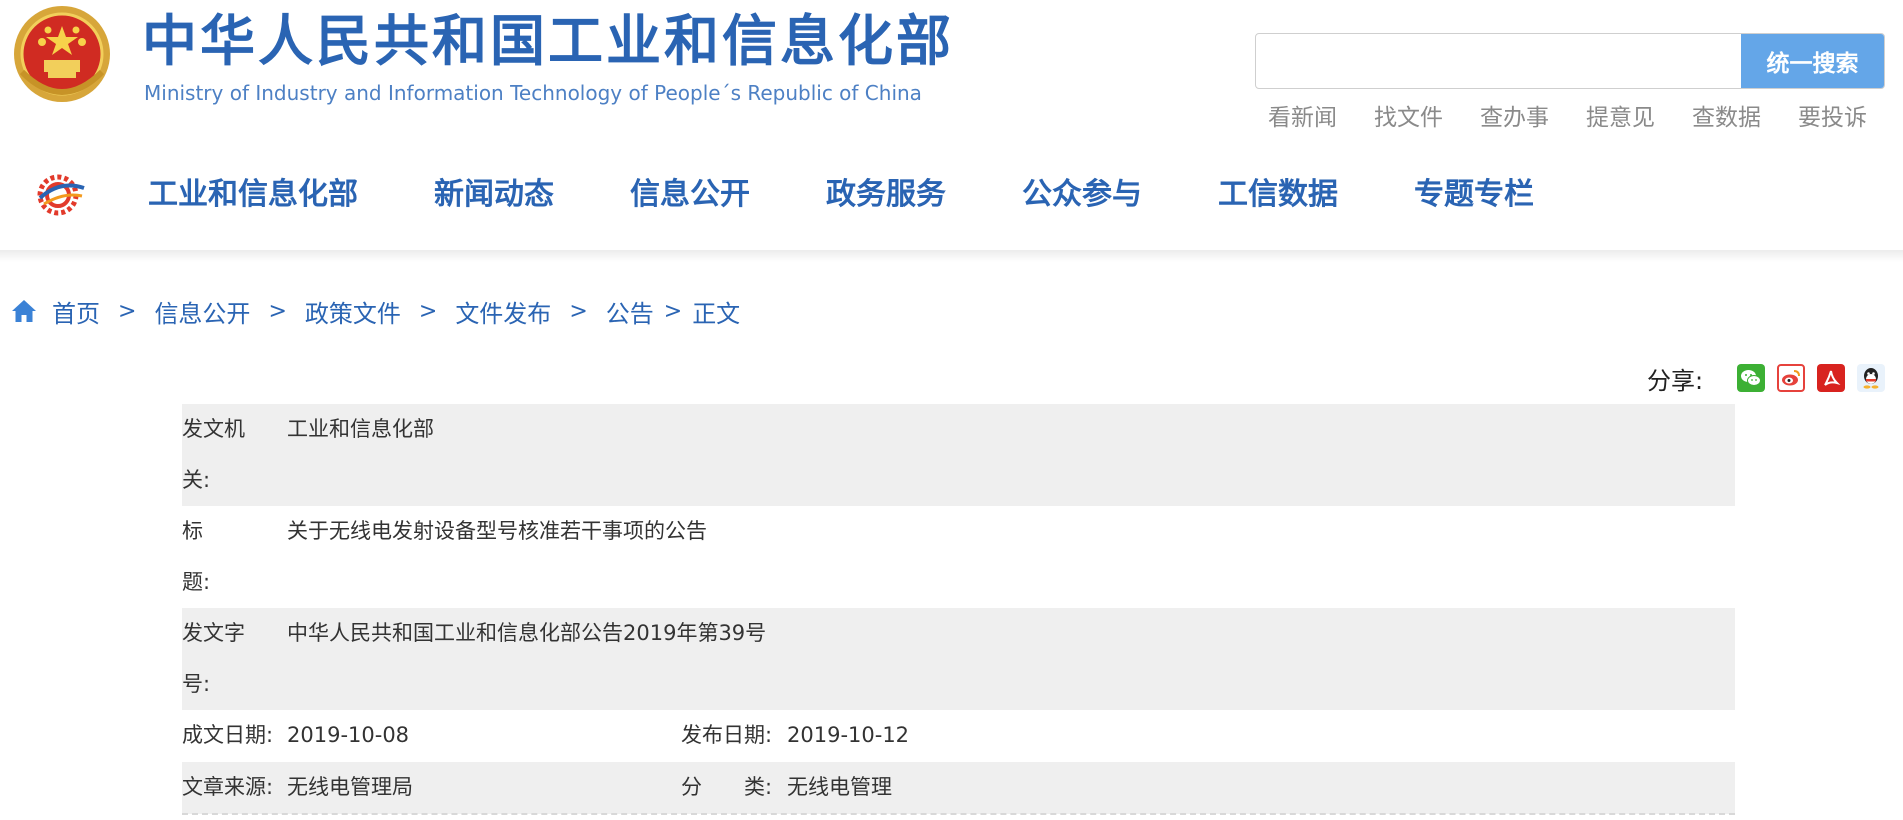 The width and height of the screenshot is (1903, 820). I want to click on nav-divider, so click(951, 256).